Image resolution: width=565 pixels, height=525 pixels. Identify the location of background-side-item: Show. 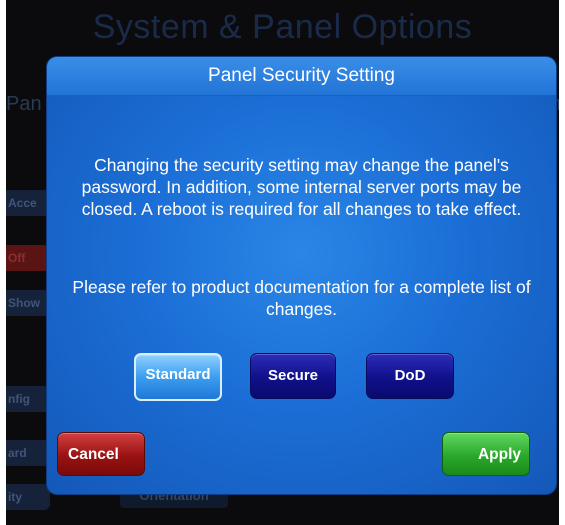
(28, 303).